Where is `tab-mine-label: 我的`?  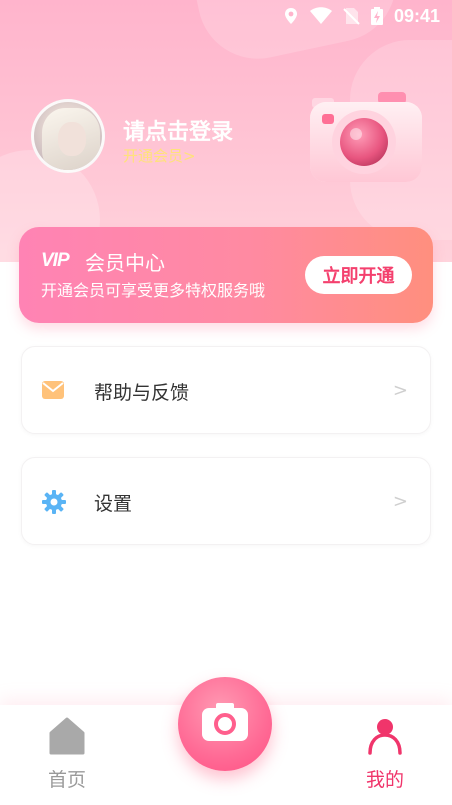
tab-mine-label: 我的 is located at coordinates (384, 780).